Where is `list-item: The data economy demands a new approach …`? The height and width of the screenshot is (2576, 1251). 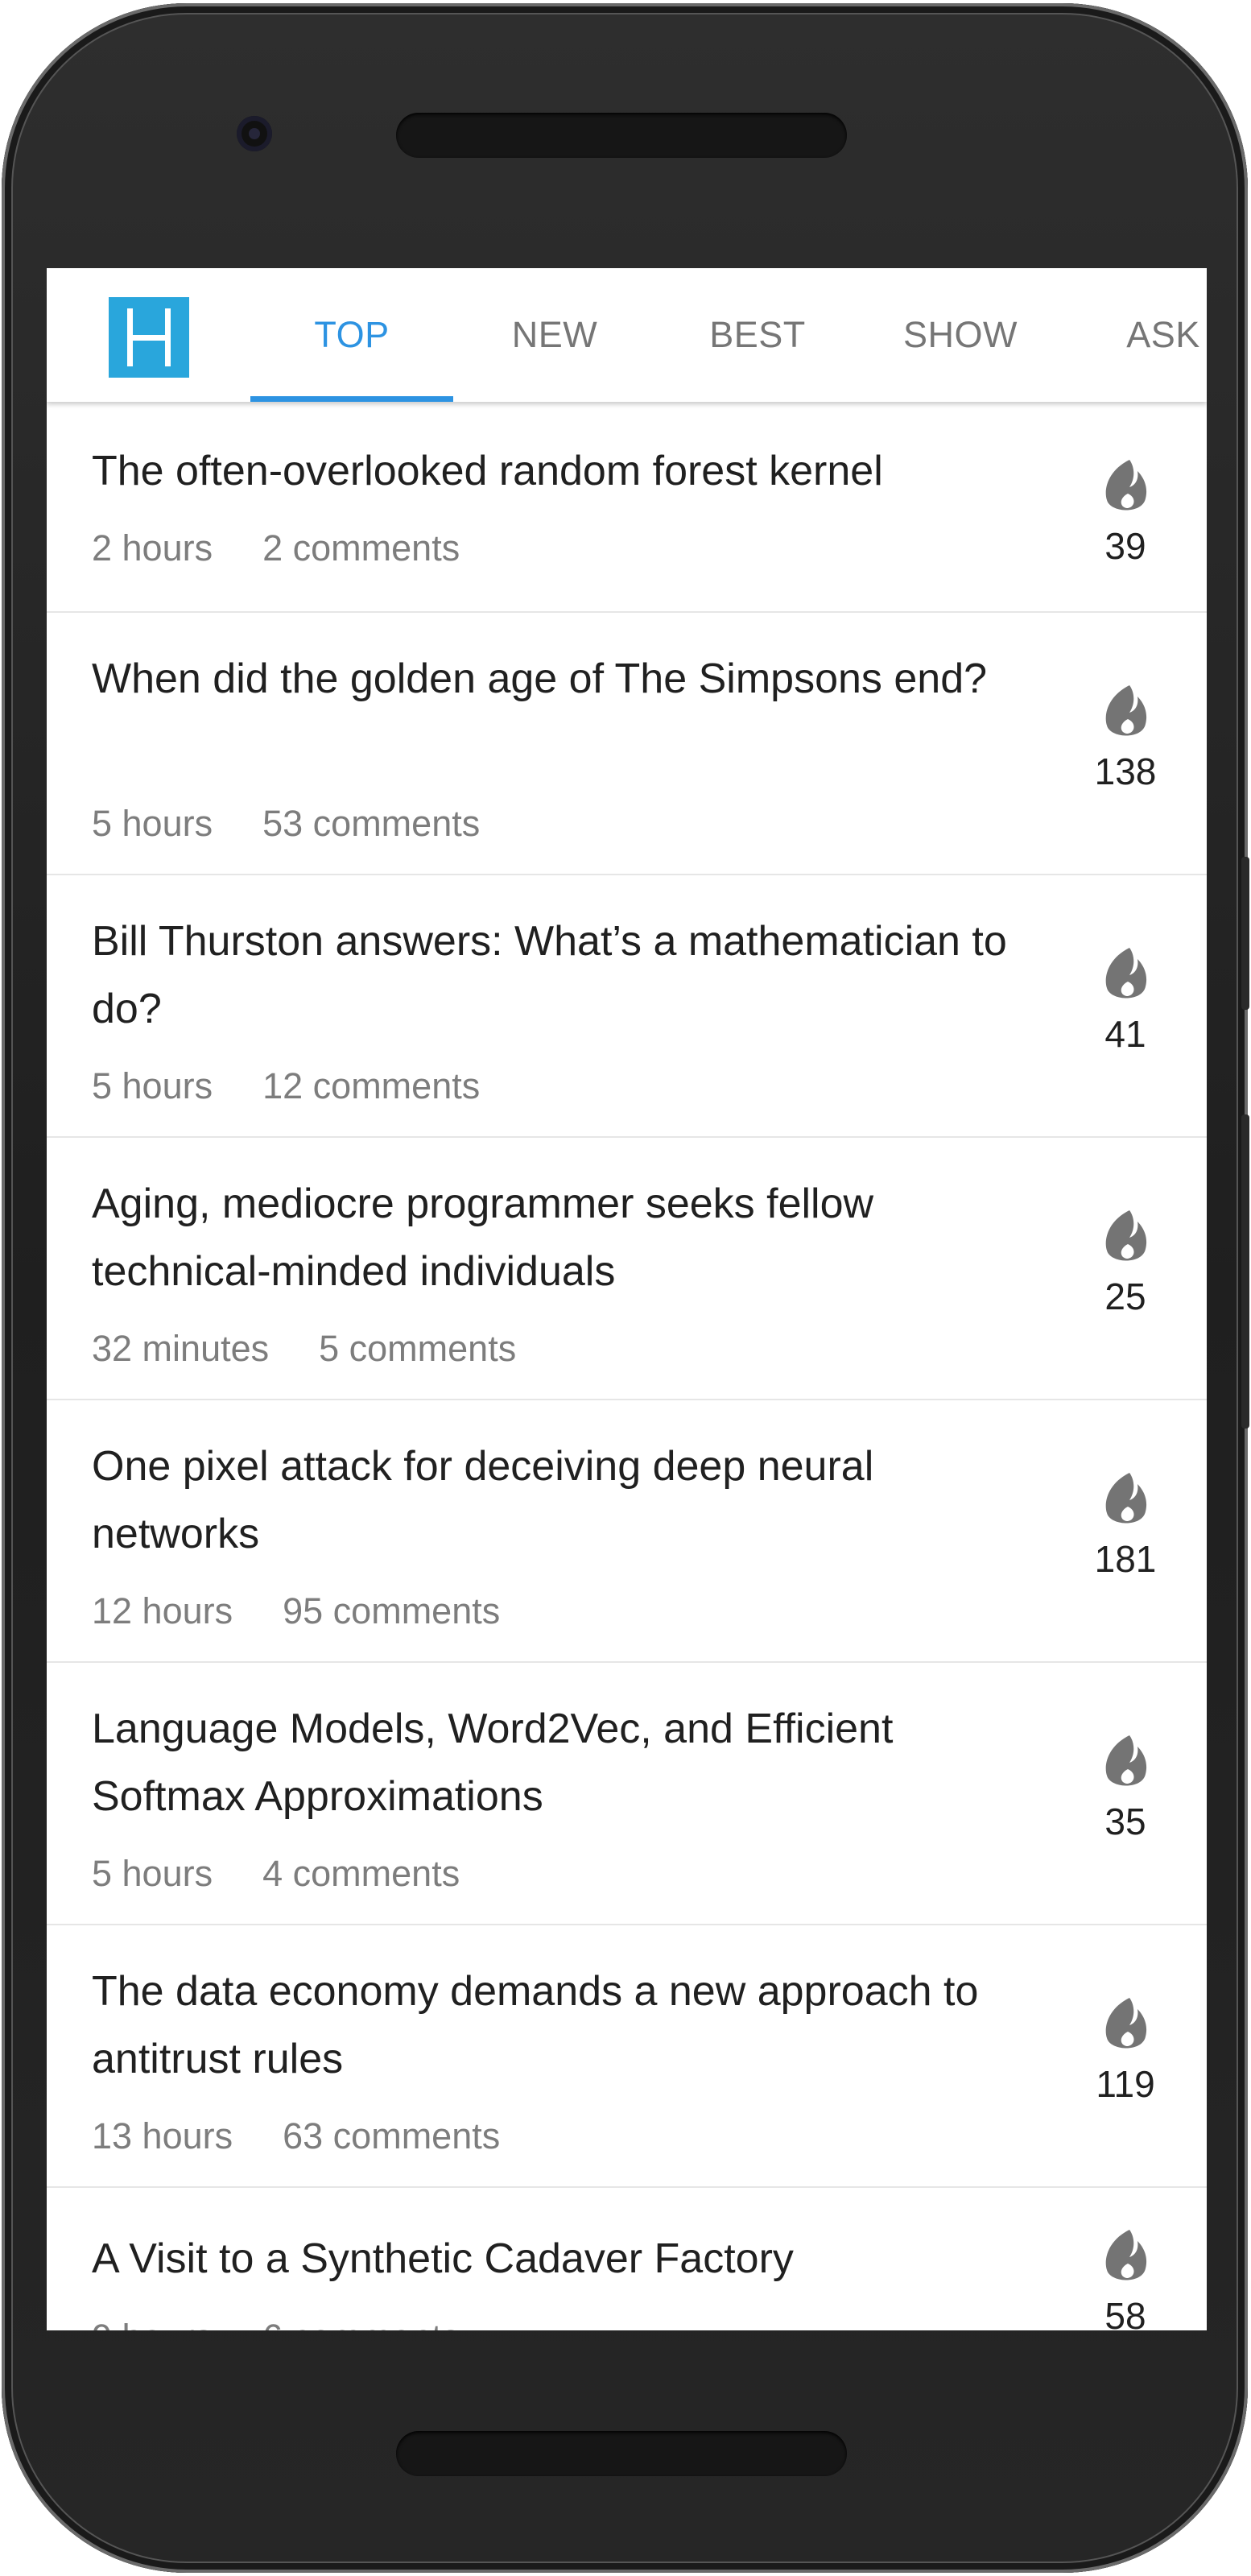 list-item: The data economy demands a new approach … is located at coordinates (627, 2056).